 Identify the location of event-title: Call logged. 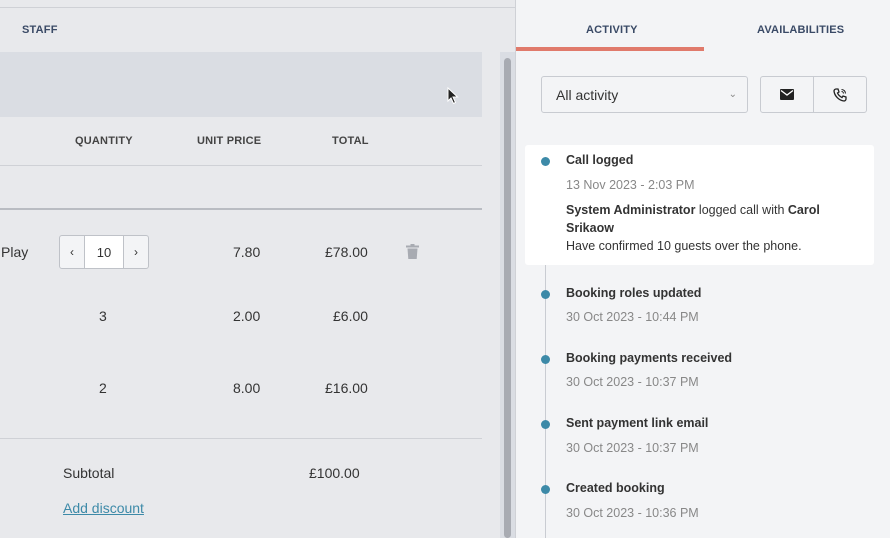
(600, 160).